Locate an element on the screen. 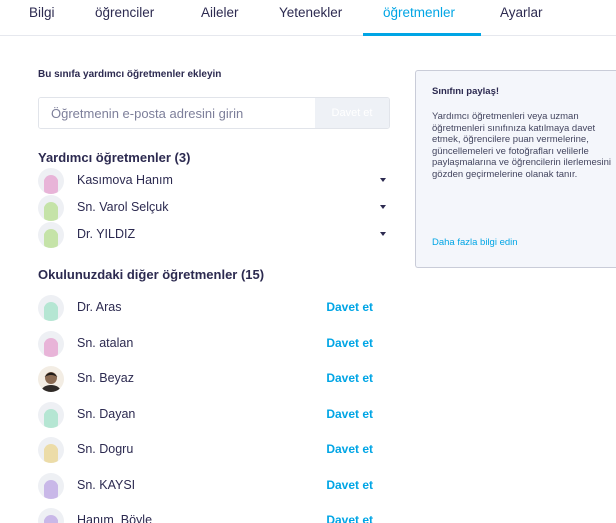  tab-ogrenciler: öğrenciler is located at coordinates (124, 12).